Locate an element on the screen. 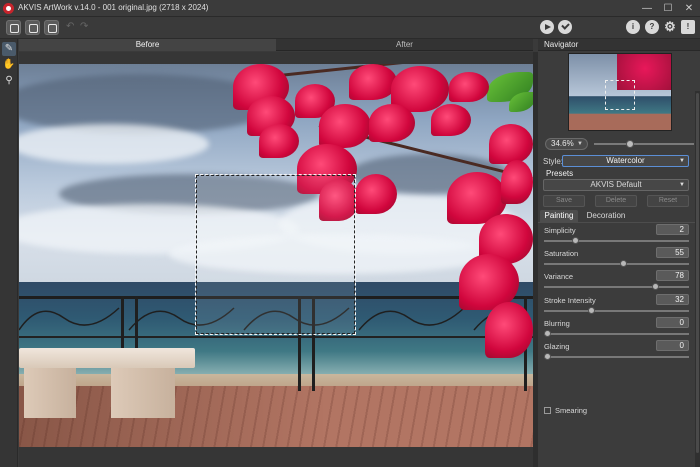 The width and height of the screenshot is (700, 467). tab-after: After is located at coordinates (404, 45).